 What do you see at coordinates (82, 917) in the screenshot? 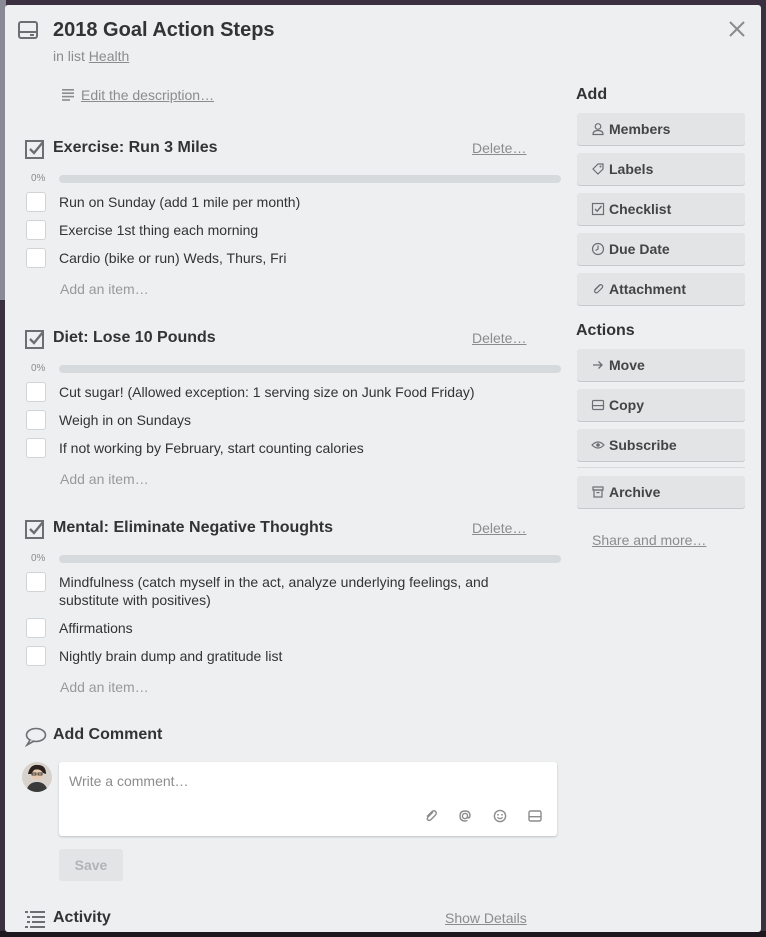
I see `activity-heading: Activity` at bounding box center [82, 917].